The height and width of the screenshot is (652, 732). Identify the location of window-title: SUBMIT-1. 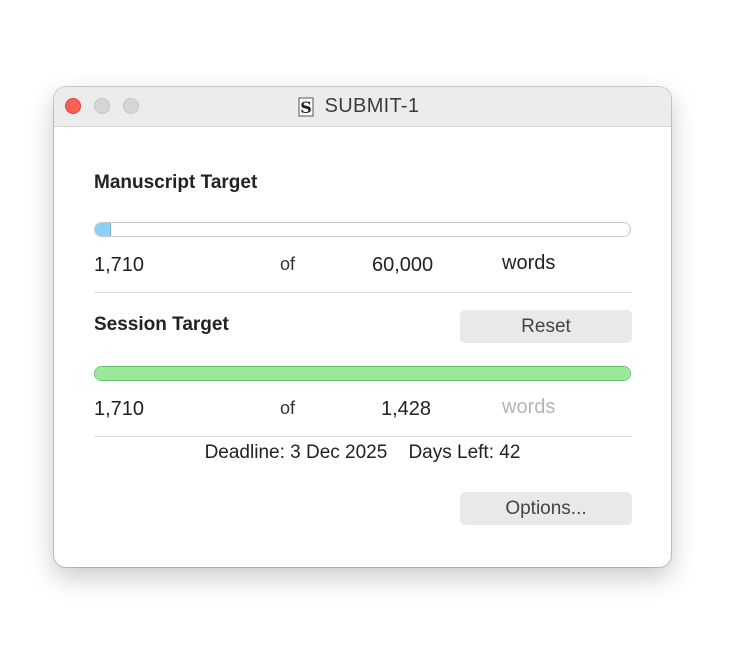
(372, 106).